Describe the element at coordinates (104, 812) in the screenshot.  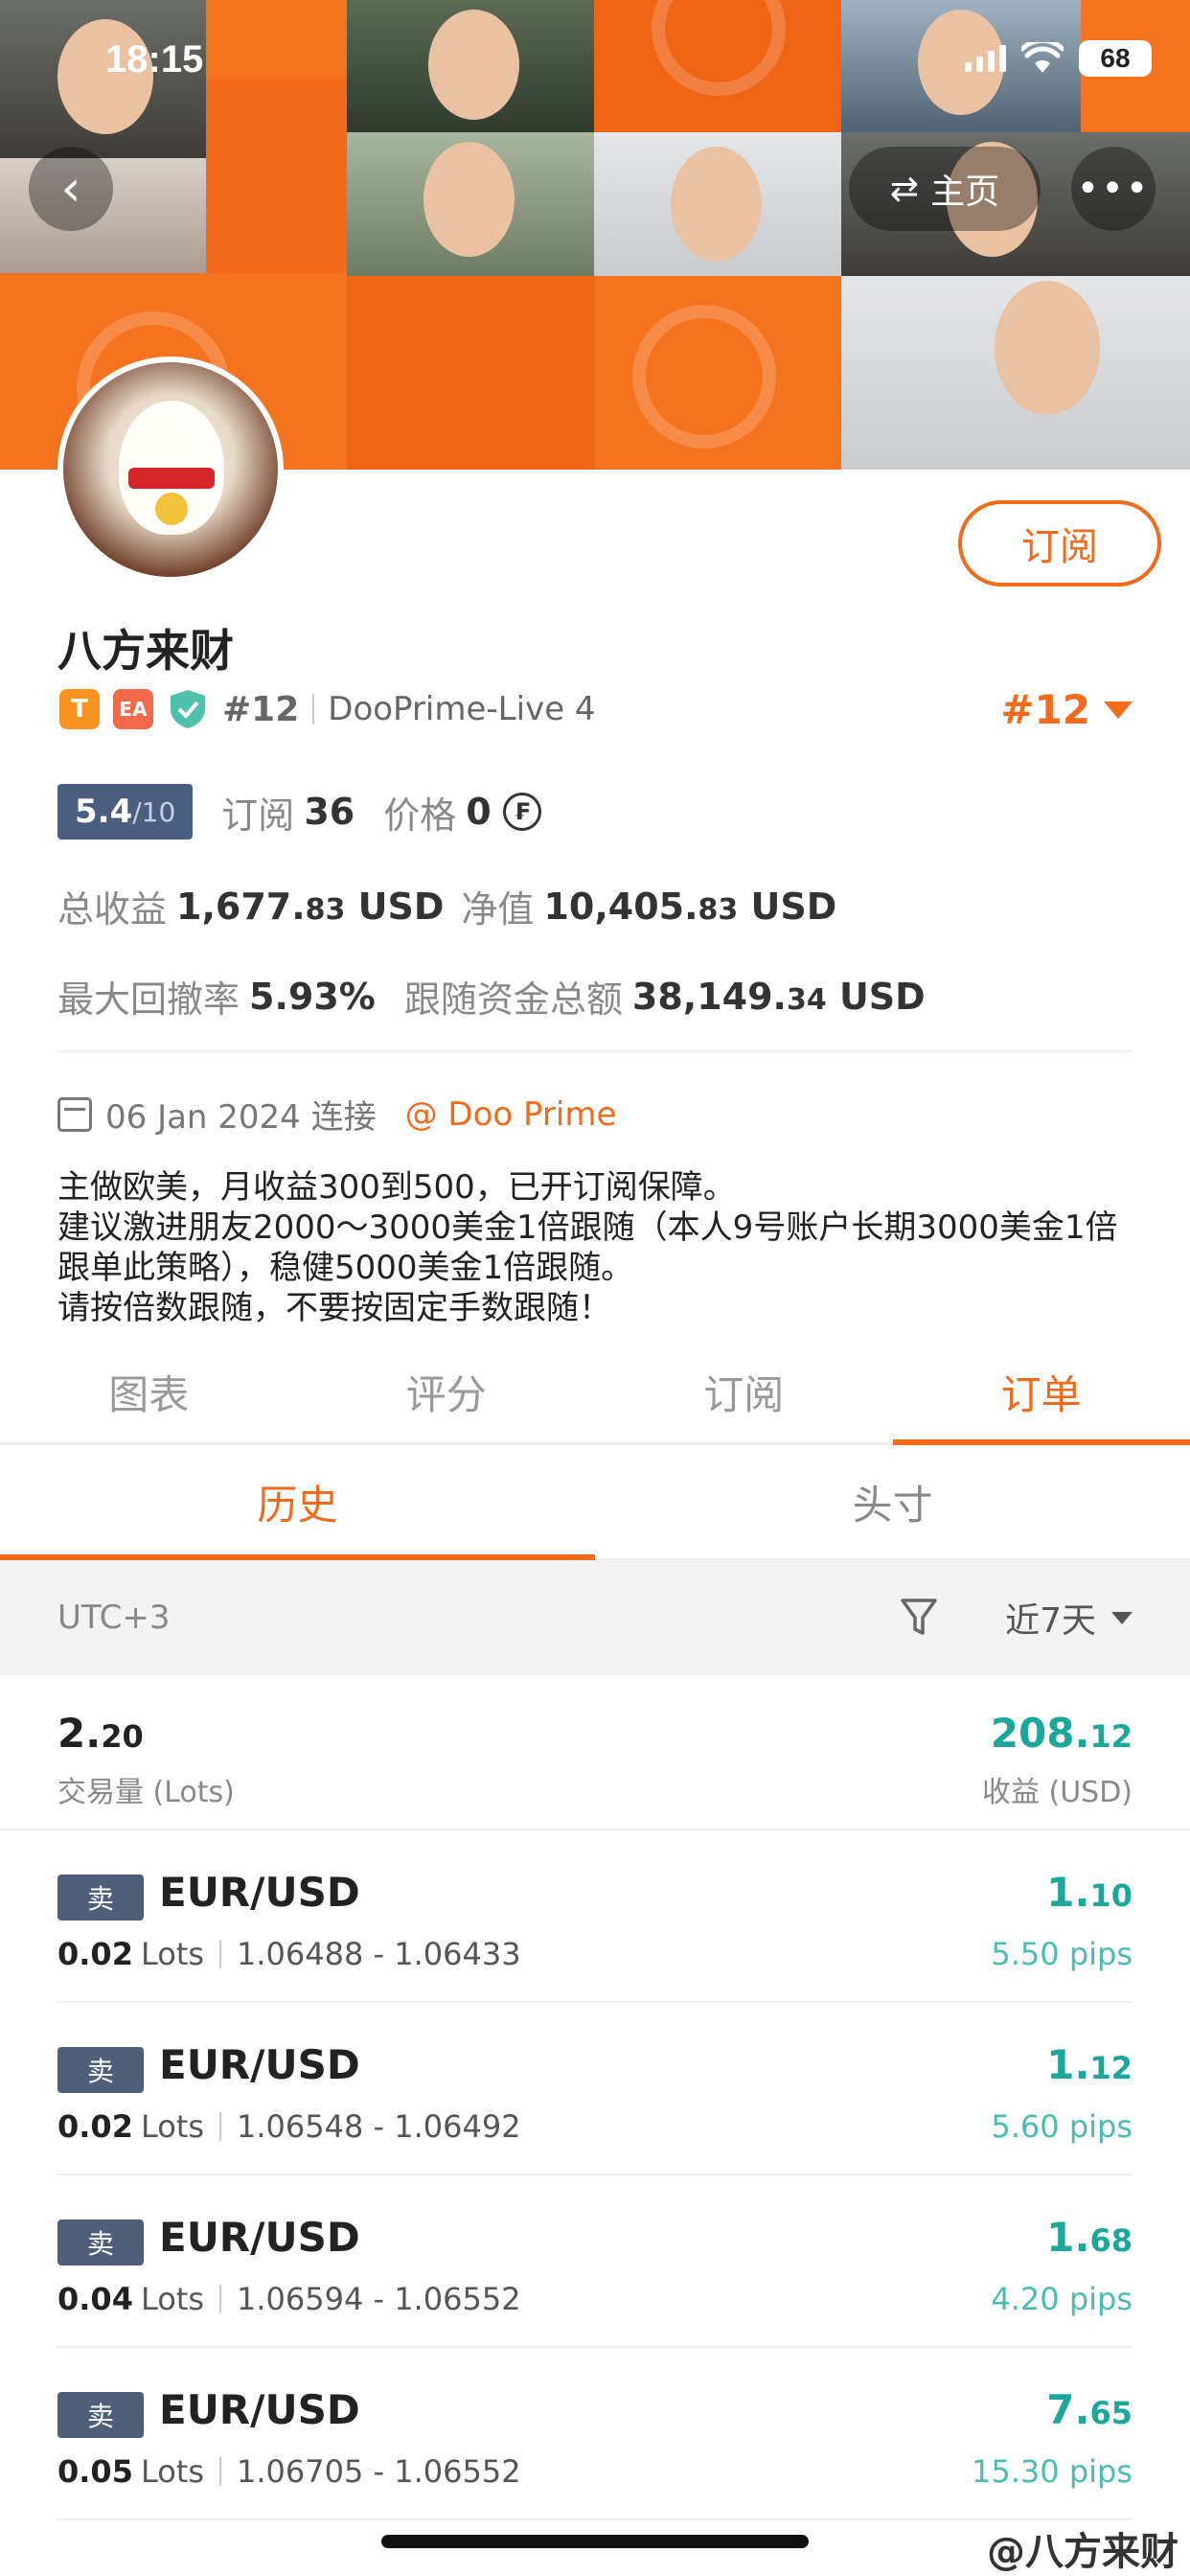
I see `score-value: 5.4` at that location.